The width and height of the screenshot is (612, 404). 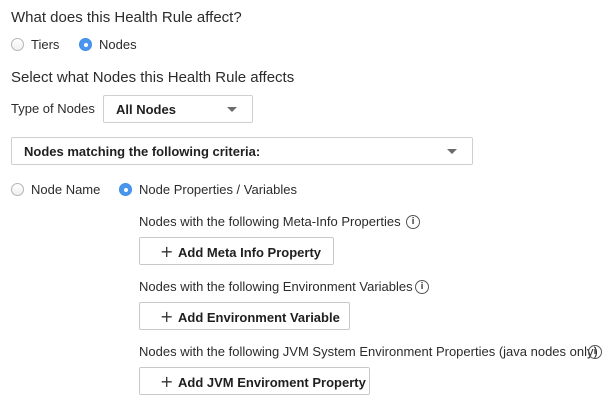 I want to click on criteria-select-value: Nodes matching the following criteria:, so click(x=142, y=151).